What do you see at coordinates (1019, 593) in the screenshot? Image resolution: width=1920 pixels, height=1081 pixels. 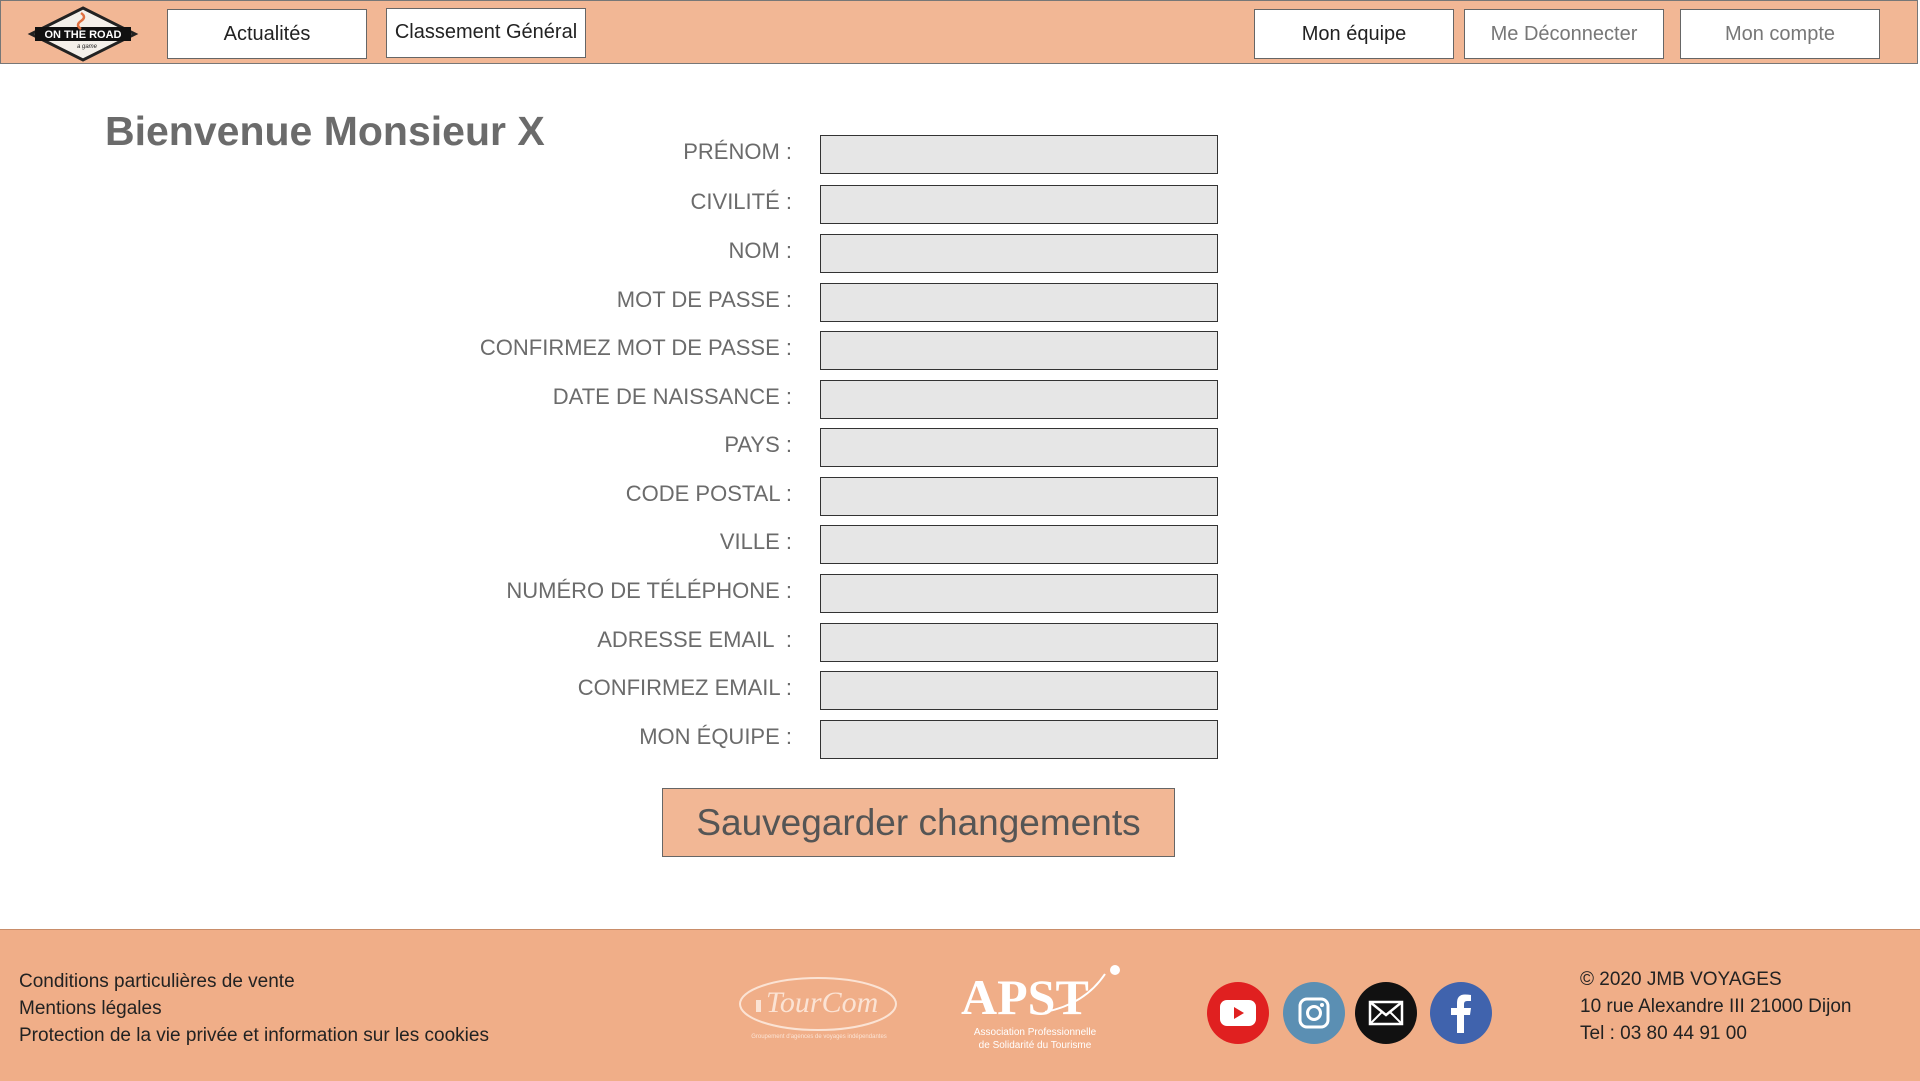 I see `telephone-input` at bounding box center [1019, 593].